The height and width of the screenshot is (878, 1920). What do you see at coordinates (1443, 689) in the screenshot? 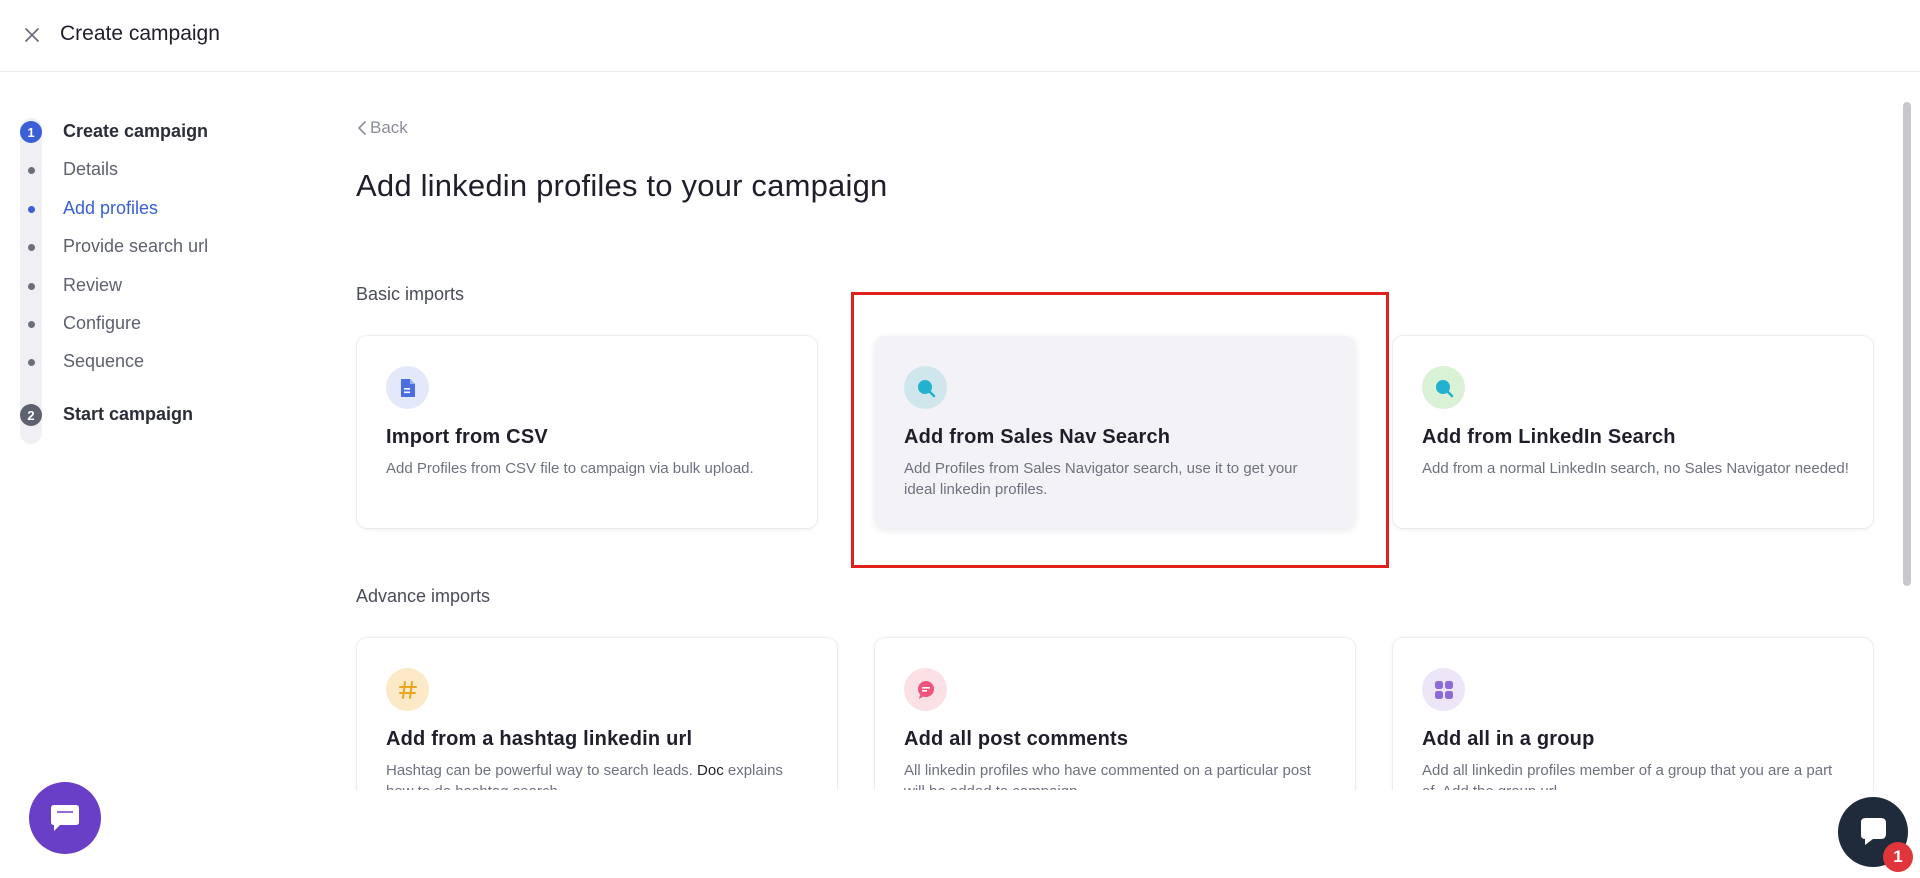
I see `group-icon` at bounding box center [1443, 689].